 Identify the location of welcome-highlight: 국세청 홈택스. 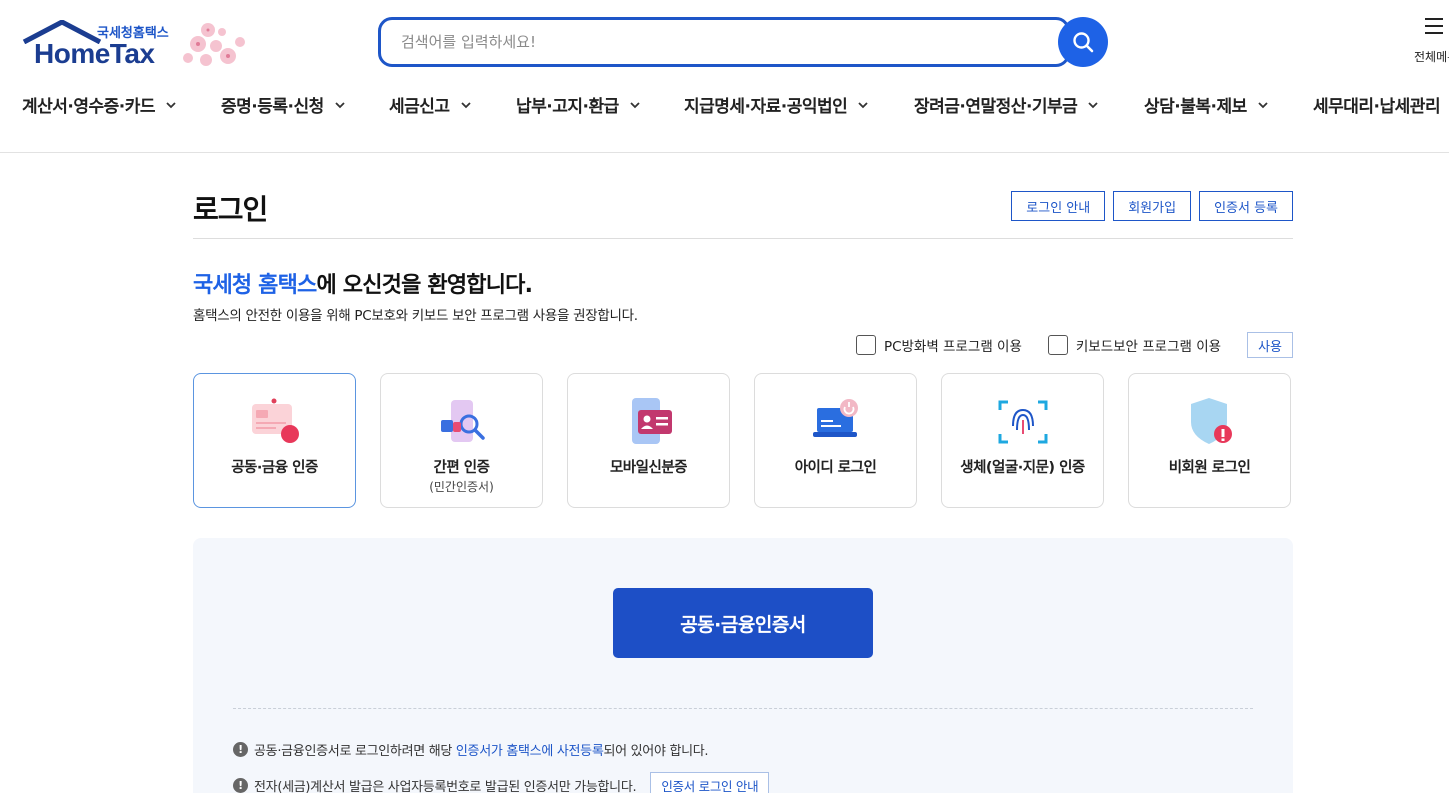
(255, 285).